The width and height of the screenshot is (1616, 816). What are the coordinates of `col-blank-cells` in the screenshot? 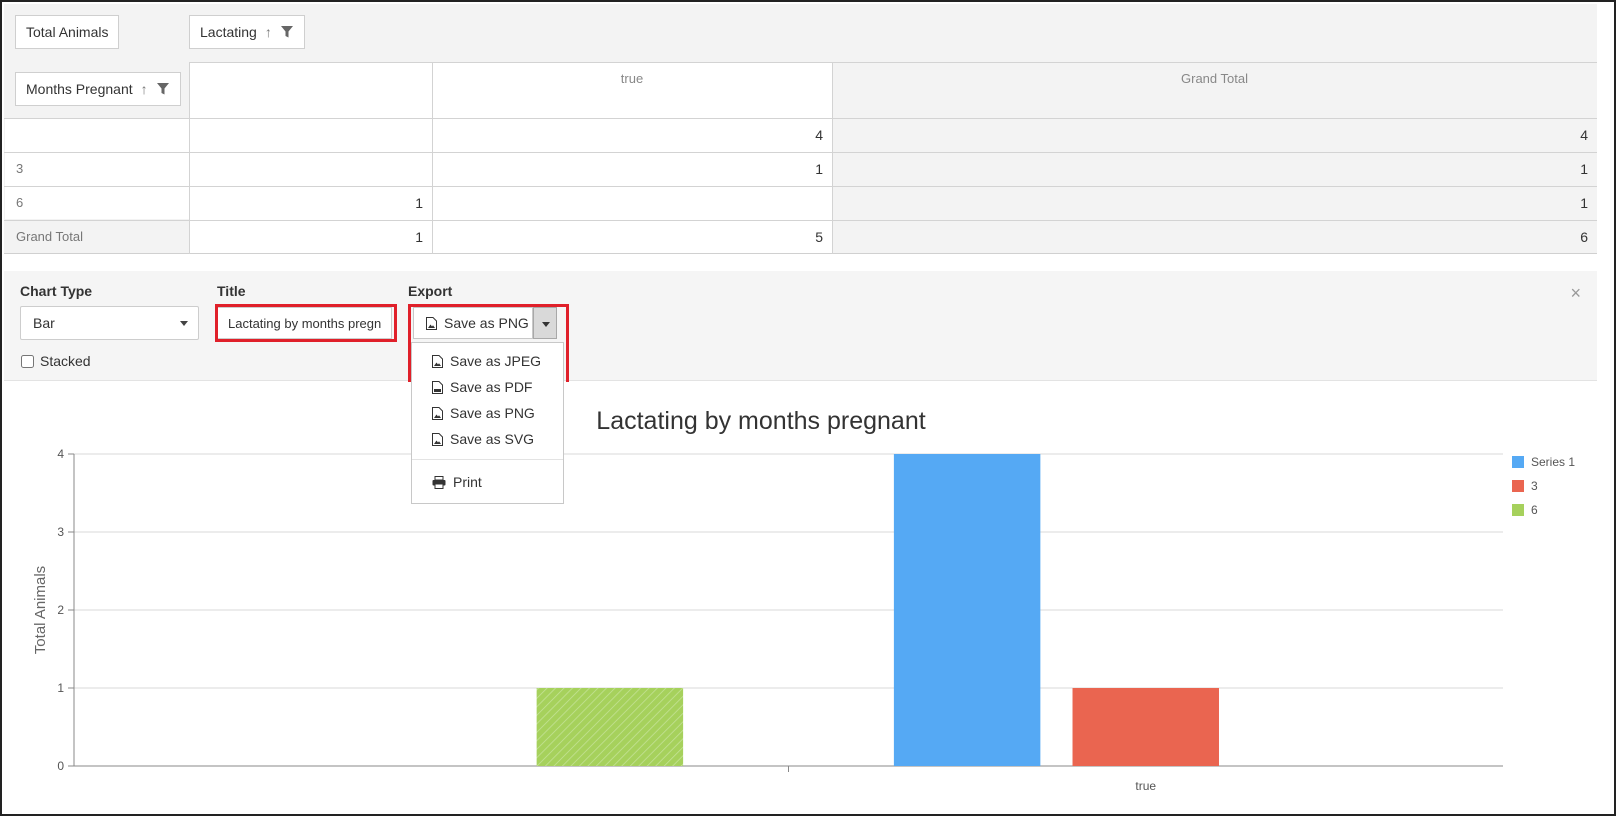 It's located at (310, 157).